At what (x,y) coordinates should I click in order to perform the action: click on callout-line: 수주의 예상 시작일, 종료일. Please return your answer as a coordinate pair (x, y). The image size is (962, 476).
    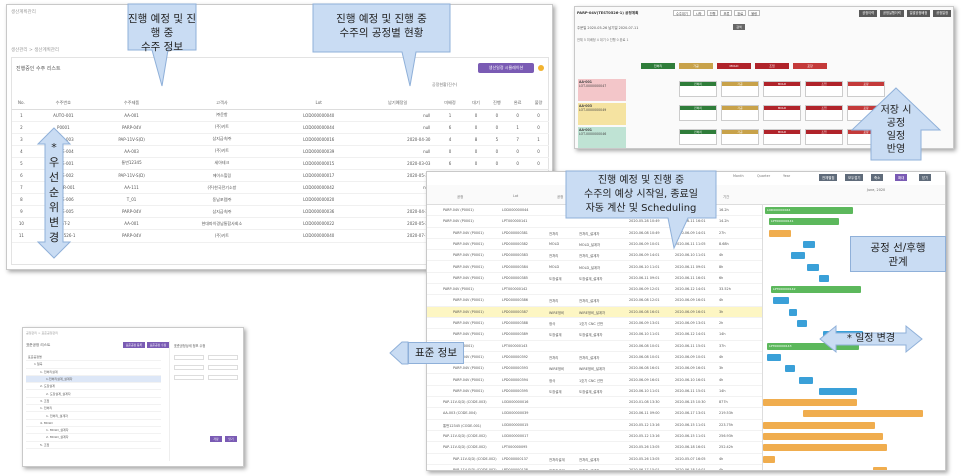
    Looking at the image, I should click on (641, 194).